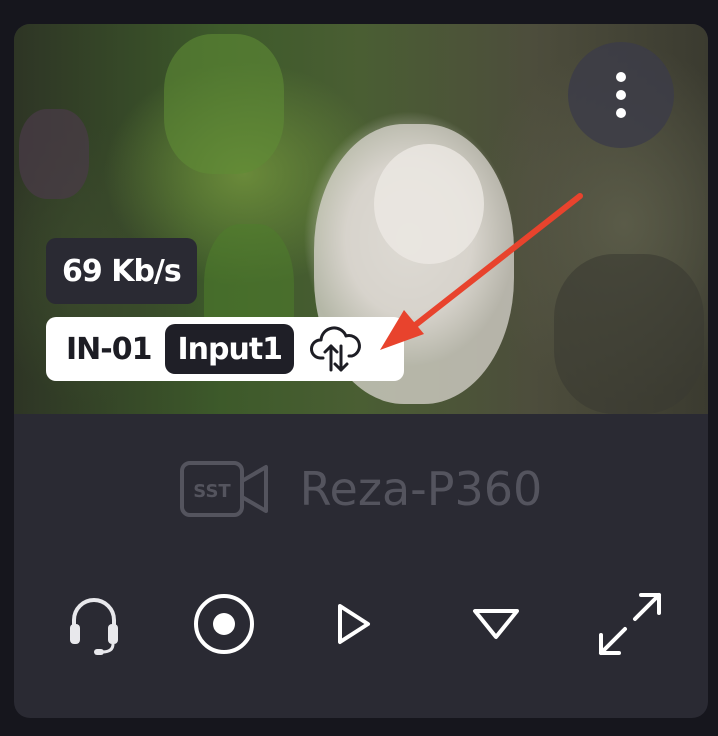  I want to click on play-icon, so click(354, 624).